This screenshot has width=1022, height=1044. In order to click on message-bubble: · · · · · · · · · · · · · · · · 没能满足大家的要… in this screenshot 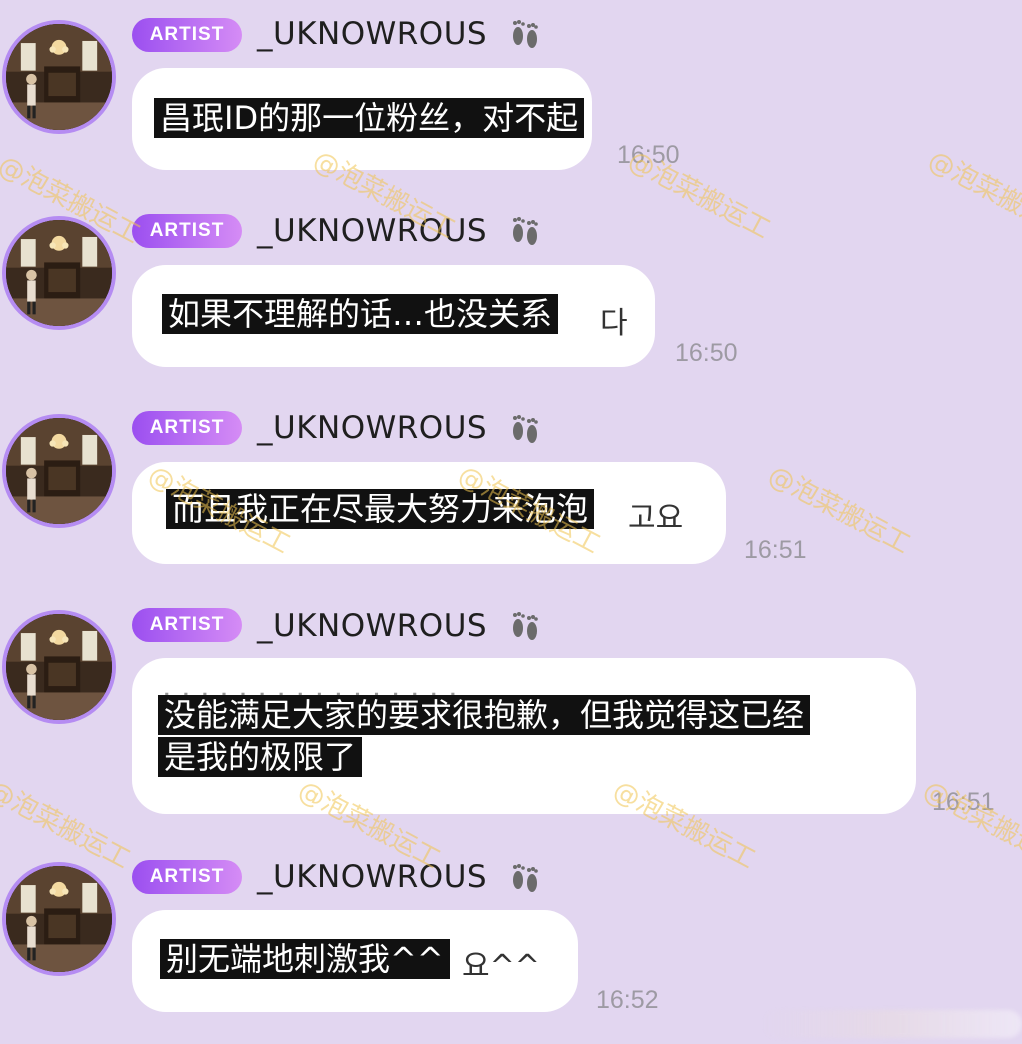, I will do `click(524, 736)`.